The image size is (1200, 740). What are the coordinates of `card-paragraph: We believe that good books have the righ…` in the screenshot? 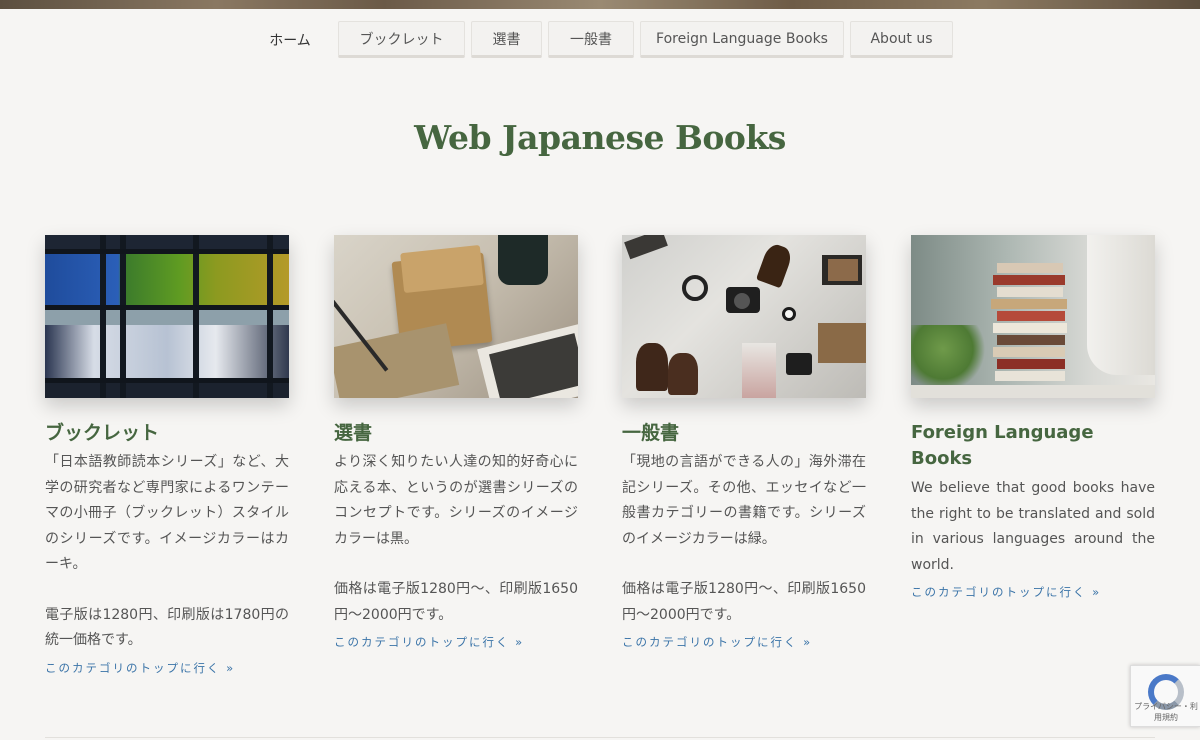 It's located at (1033, 526).